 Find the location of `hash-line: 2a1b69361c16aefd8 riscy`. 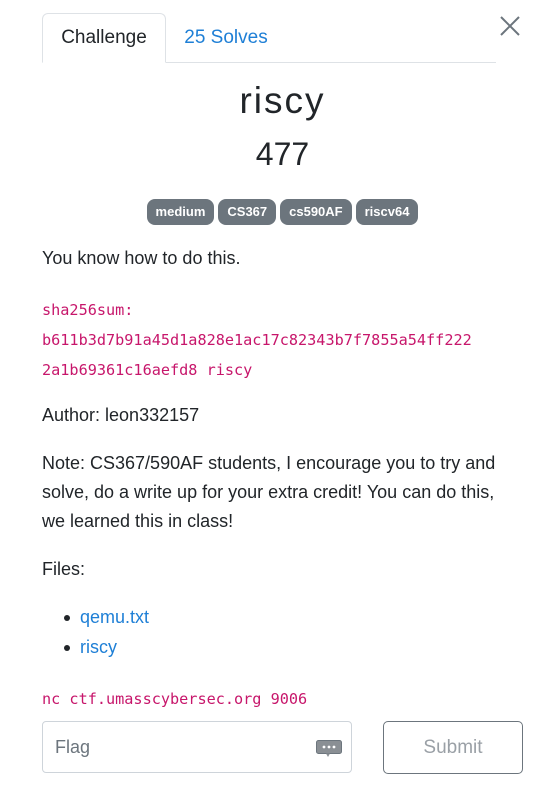

hash-line: 2a1b69361c16aefd8 riscy is located at coordinates (147, 370).